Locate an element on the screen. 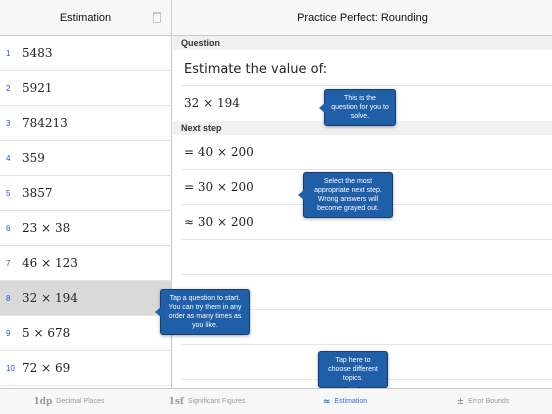  question-expression: 5921 is located at coordinates (37, 88).